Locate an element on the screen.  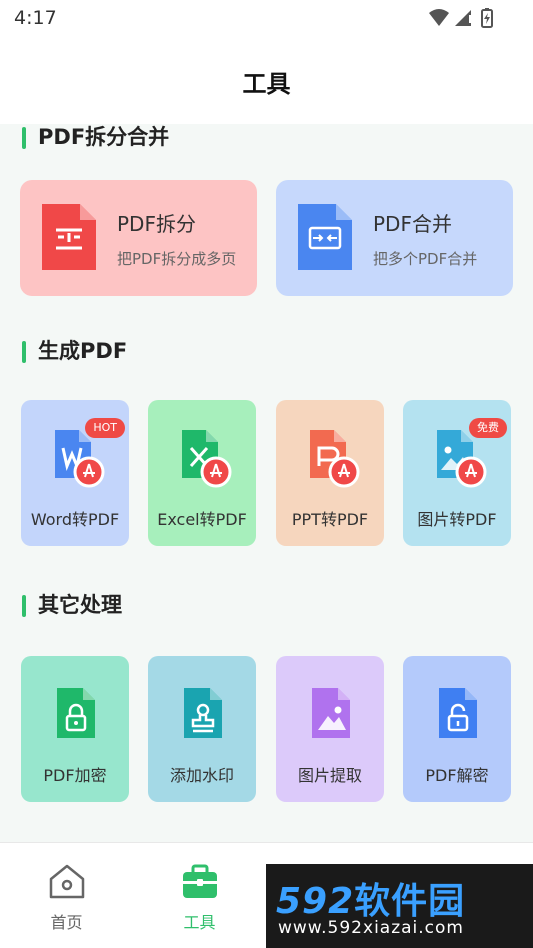
card-desc: 把多个PDF合并 is located at coordinates (425, 259).